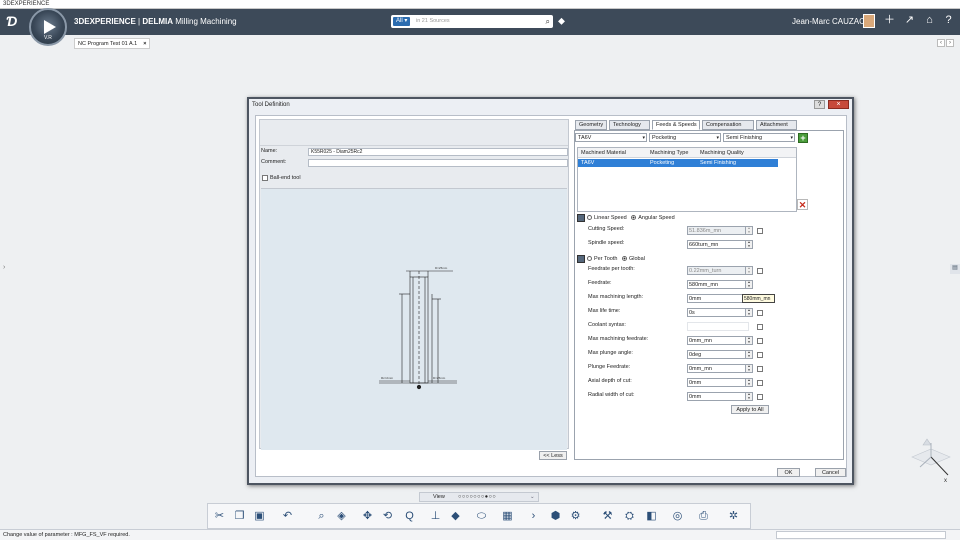  What do you see at coordinates (611, 137) in the screenshot?
I see `material-combo: TA6V ▾` at bounding box center [611, 137].